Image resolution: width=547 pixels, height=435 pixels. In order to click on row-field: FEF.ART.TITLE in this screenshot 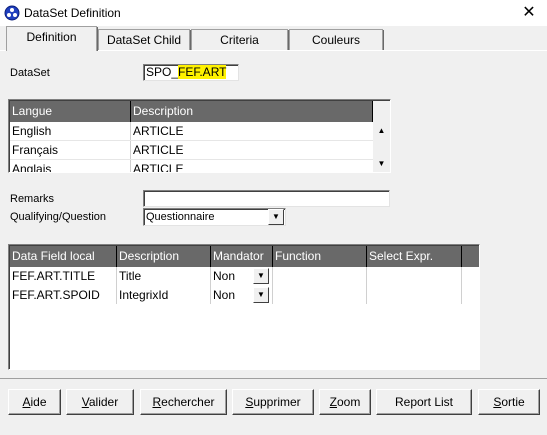, I will do `click(63, 276)`.